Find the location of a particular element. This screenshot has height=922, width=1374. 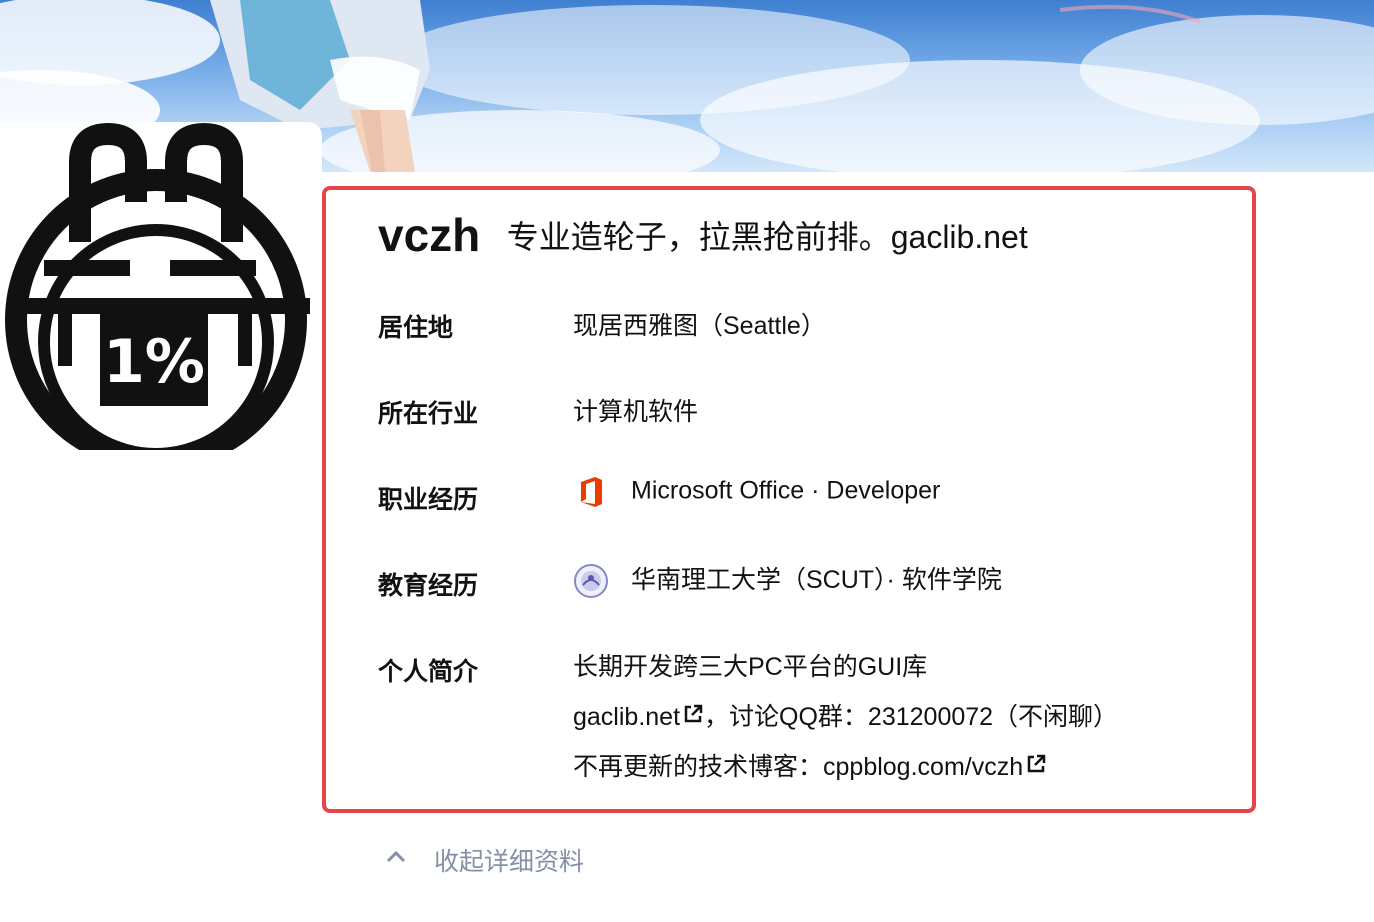

education-text: 华南理工大学（SCUT）· 软件学院 is located at coordinates (816, 580).